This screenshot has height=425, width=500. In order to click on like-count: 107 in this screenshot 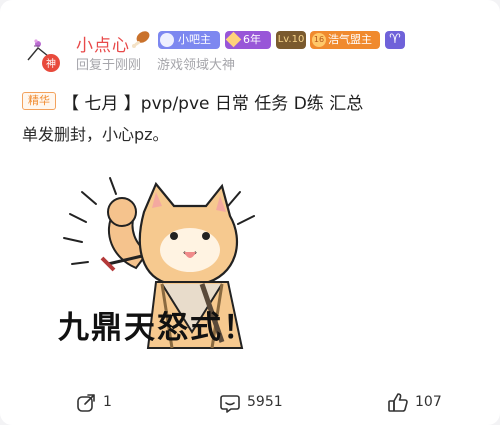, I will do `click(428, 402)`.